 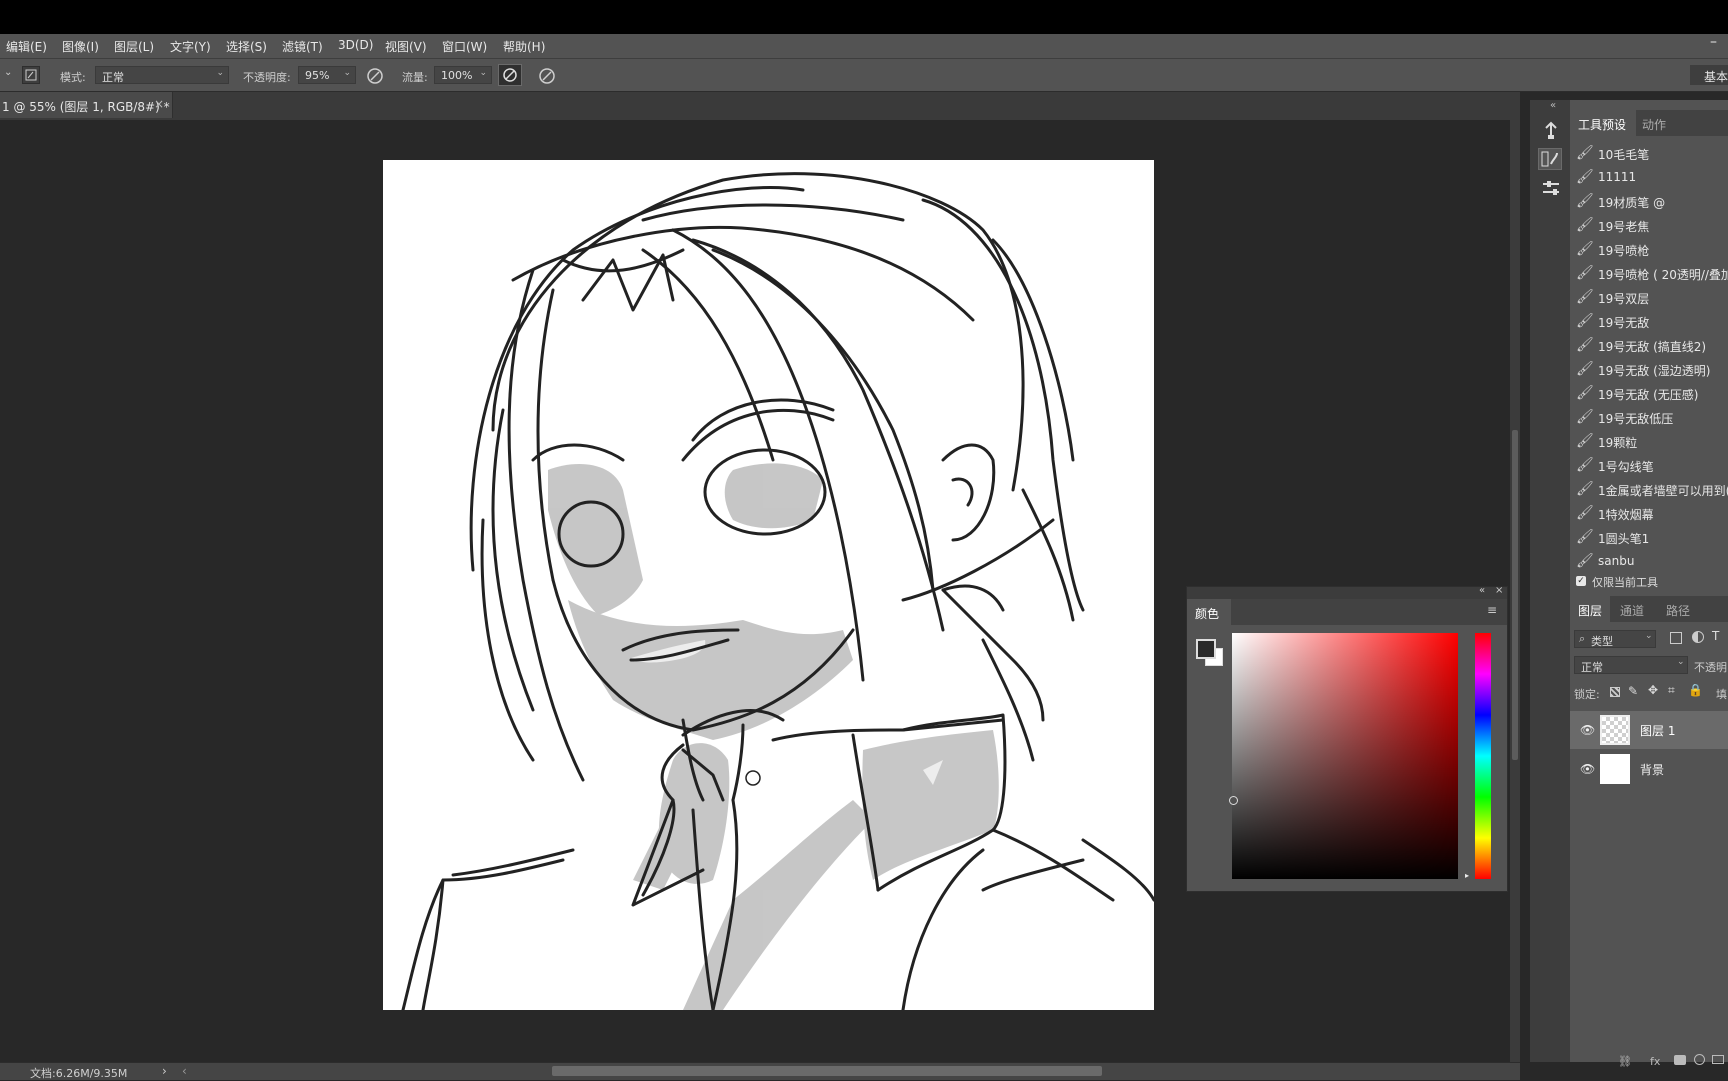 What do you see at coordinates (184, 1071) in the screenshot?
I see `scroll-left-icon: ‹` at bounding box center [184, 1071].